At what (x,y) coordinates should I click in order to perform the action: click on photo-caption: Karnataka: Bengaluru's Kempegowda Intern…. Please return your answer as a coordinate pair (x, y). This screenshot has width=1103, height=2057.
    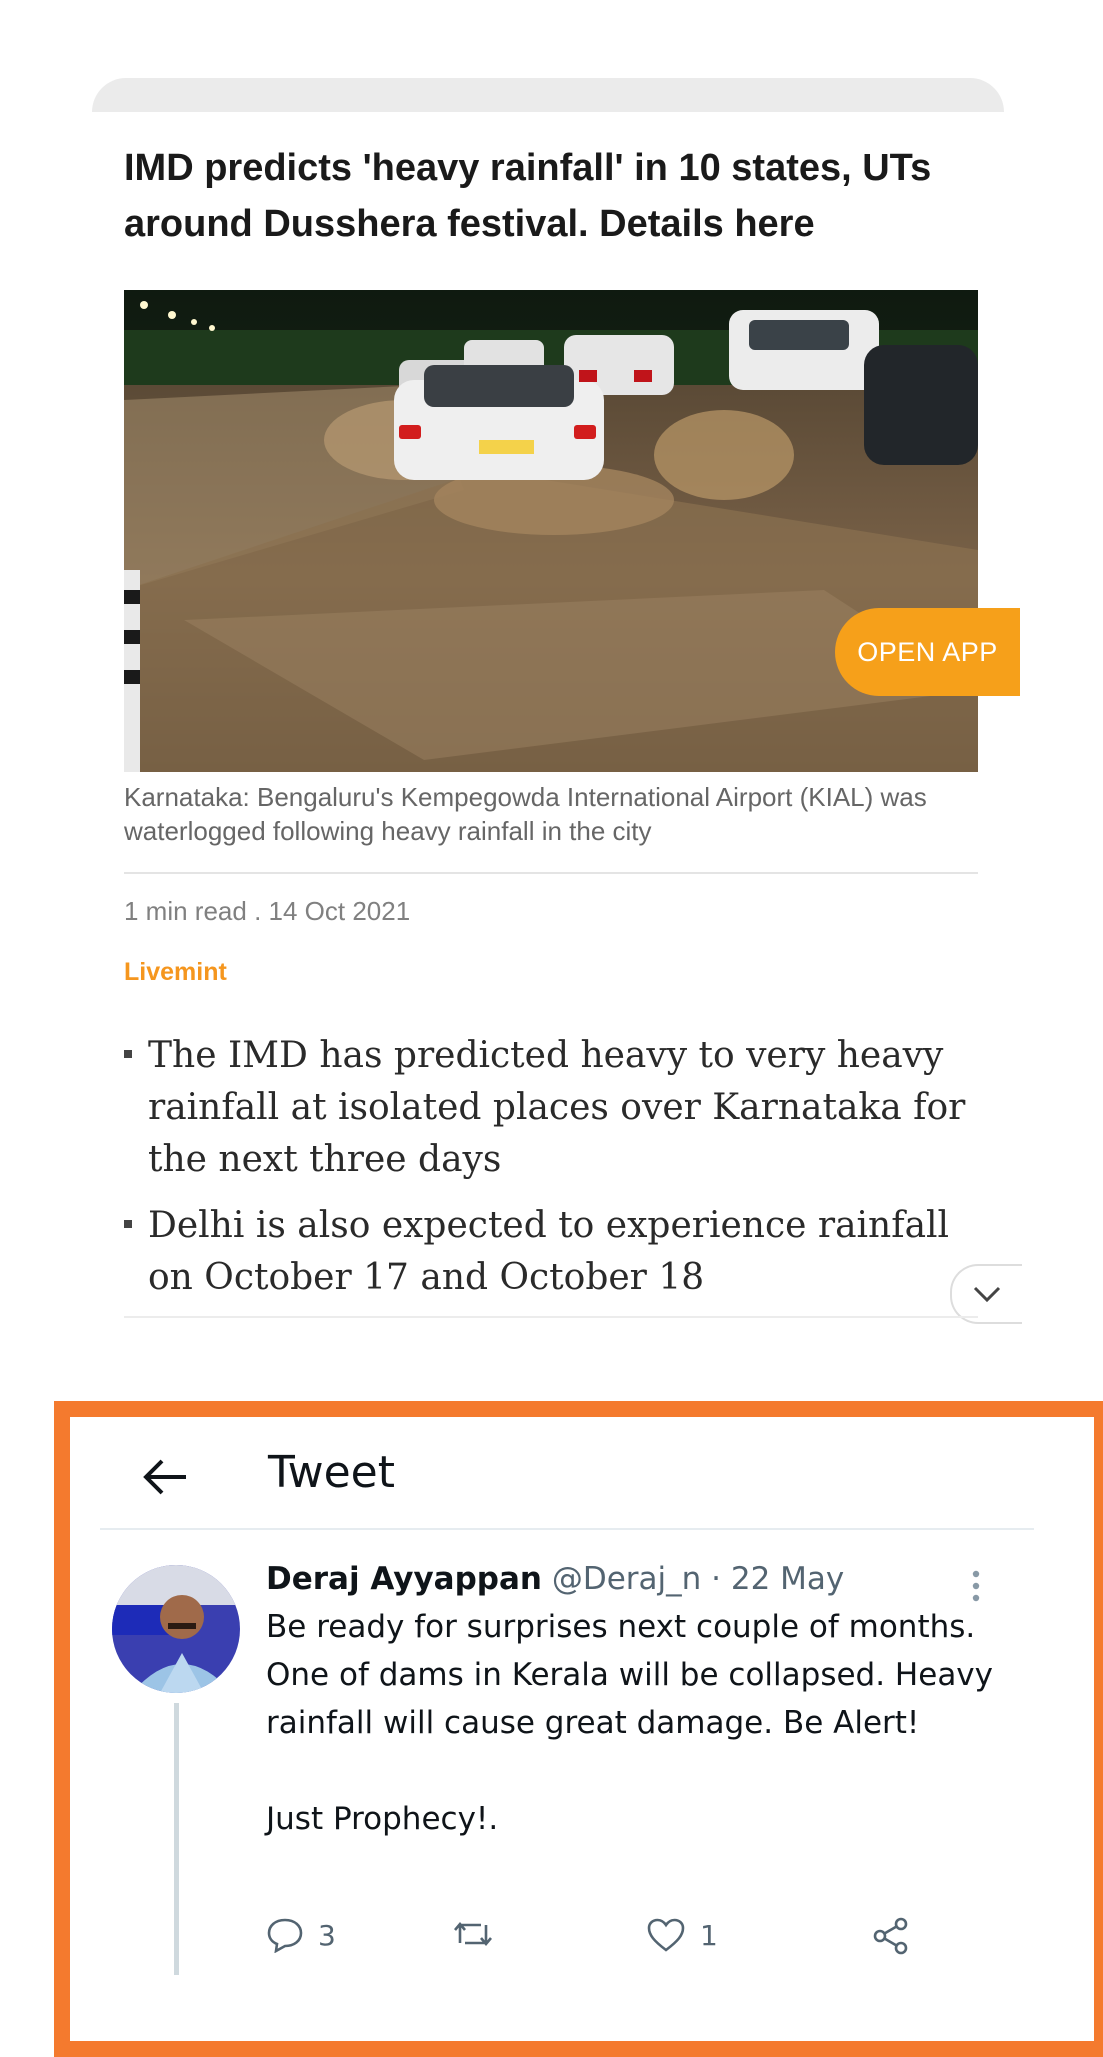
    Looking at the image, I should click on (525, 814).